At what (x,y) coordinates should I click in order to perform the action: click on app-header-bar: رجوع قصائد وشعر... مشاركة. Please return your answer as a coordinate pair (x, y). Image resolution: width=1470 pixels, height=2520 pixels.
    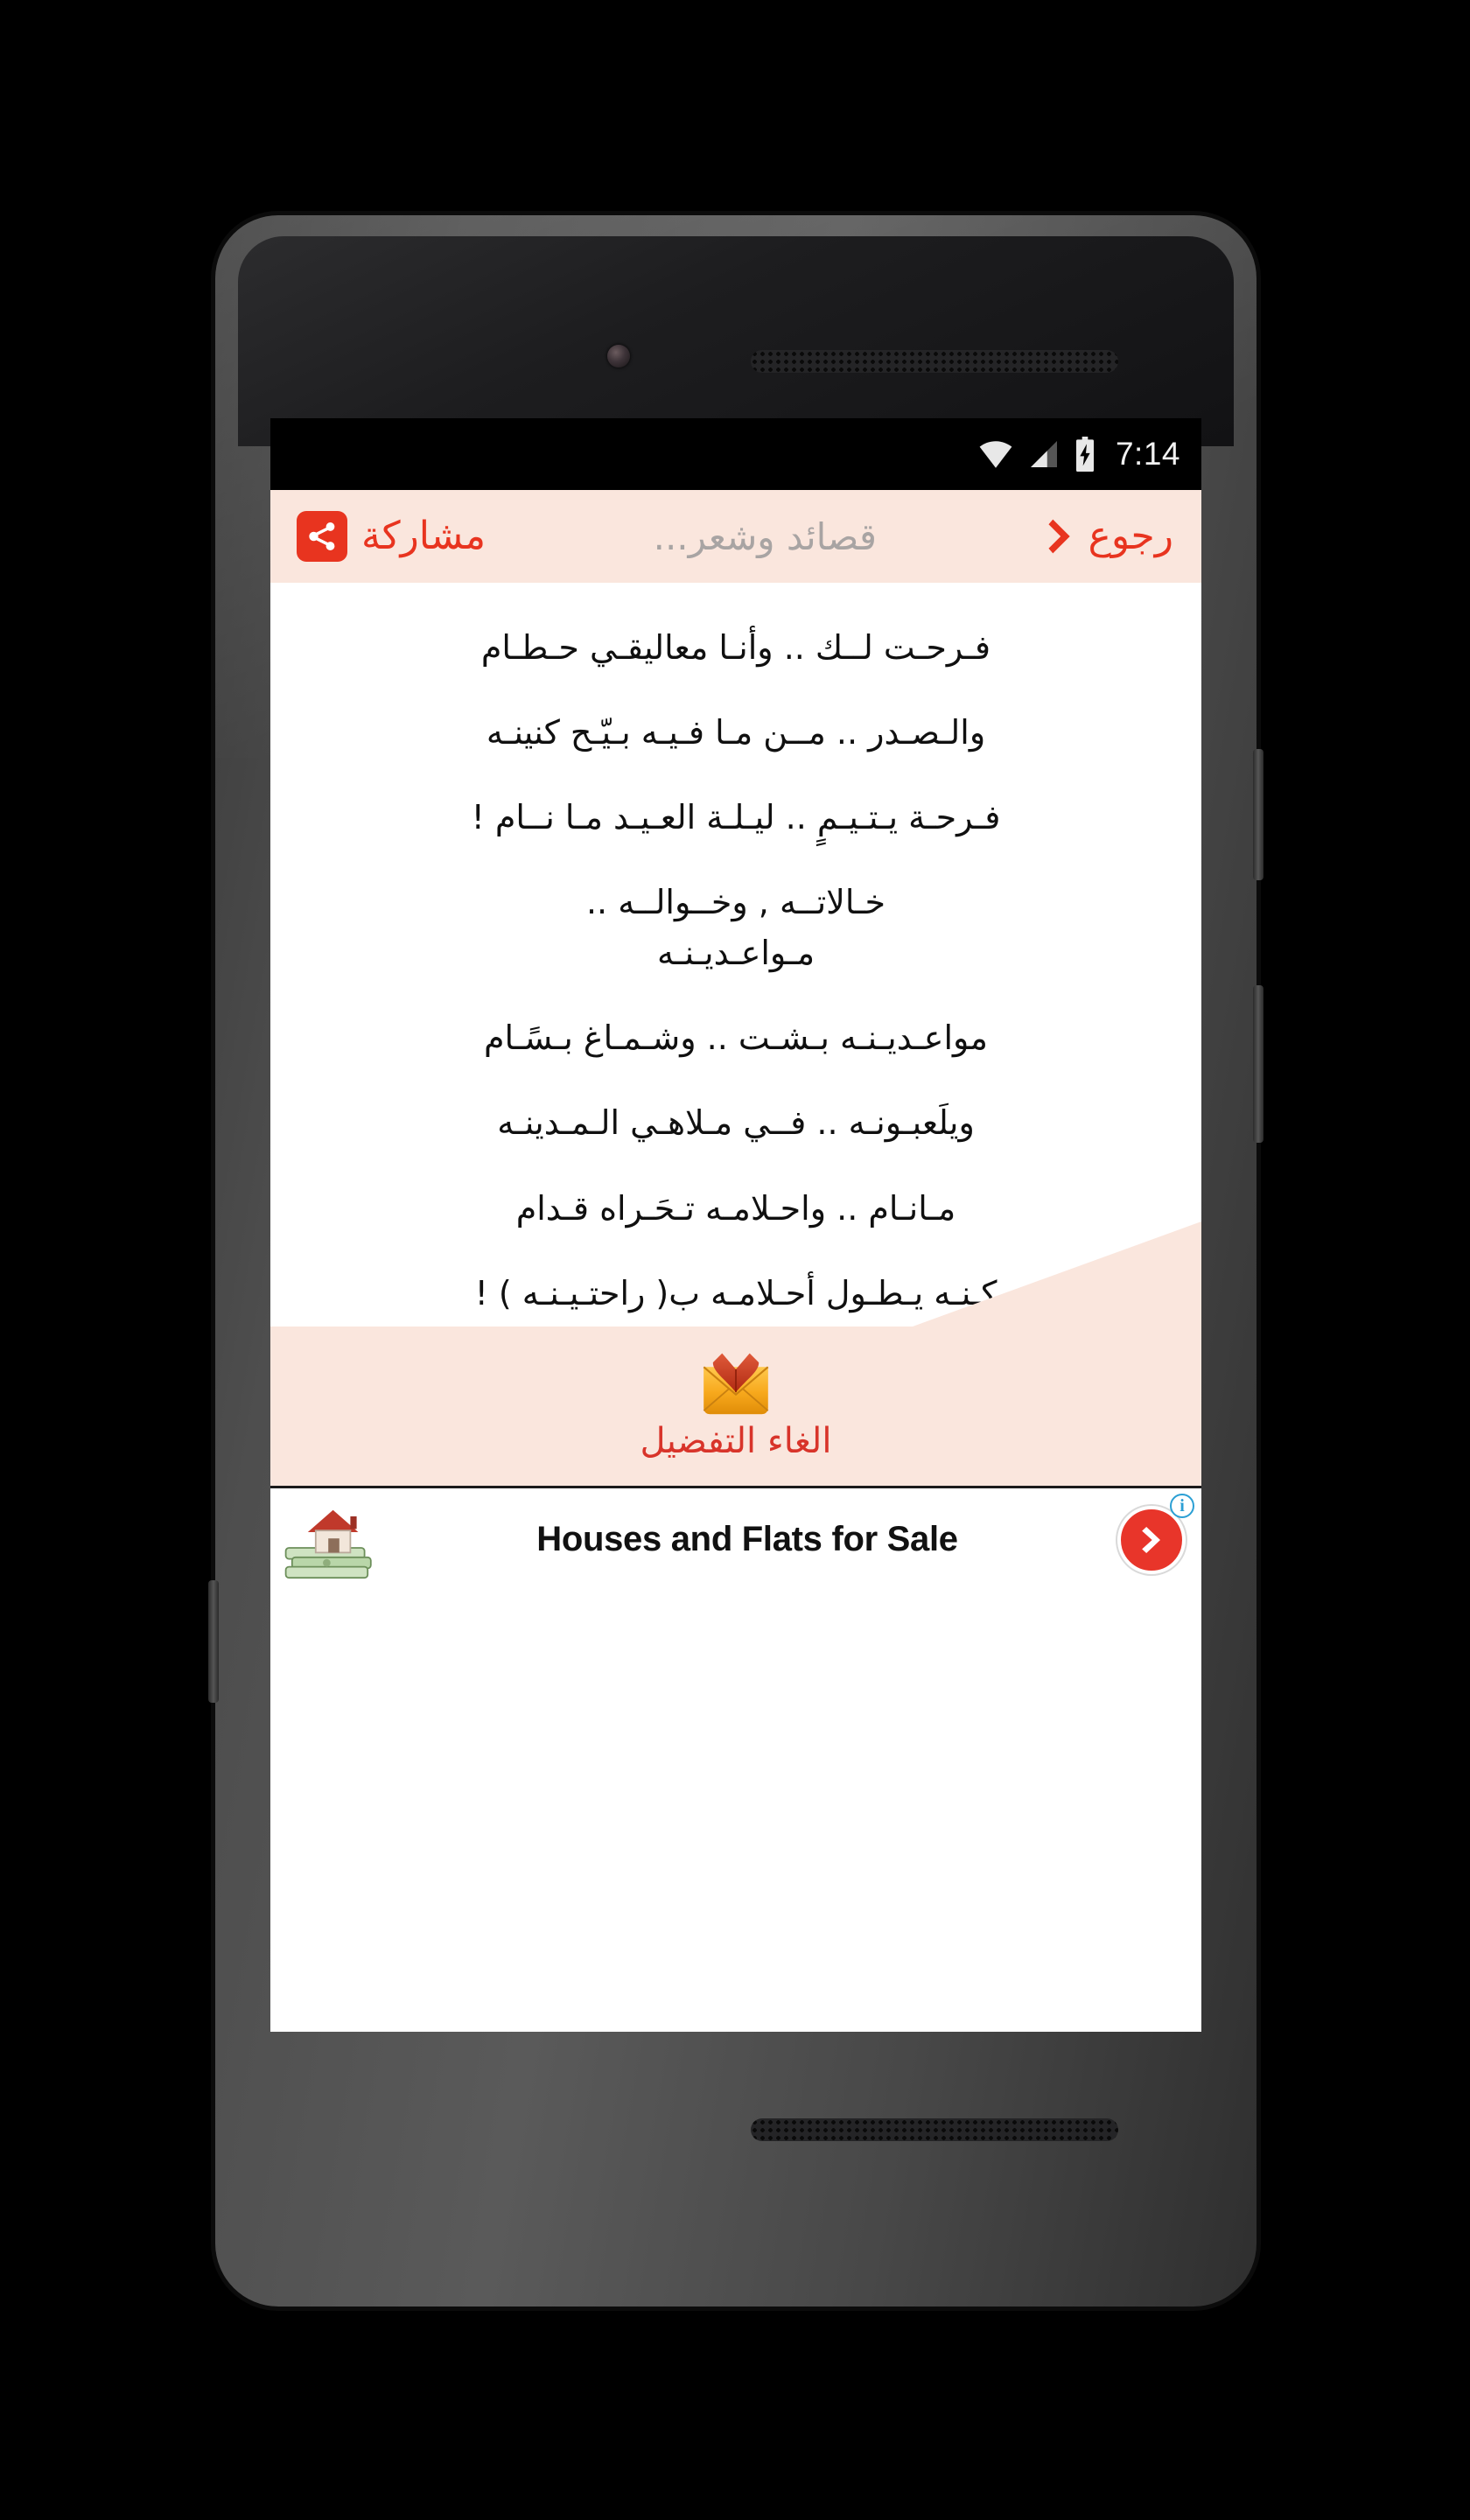
    Looking at the image, I should click on (735, 536).